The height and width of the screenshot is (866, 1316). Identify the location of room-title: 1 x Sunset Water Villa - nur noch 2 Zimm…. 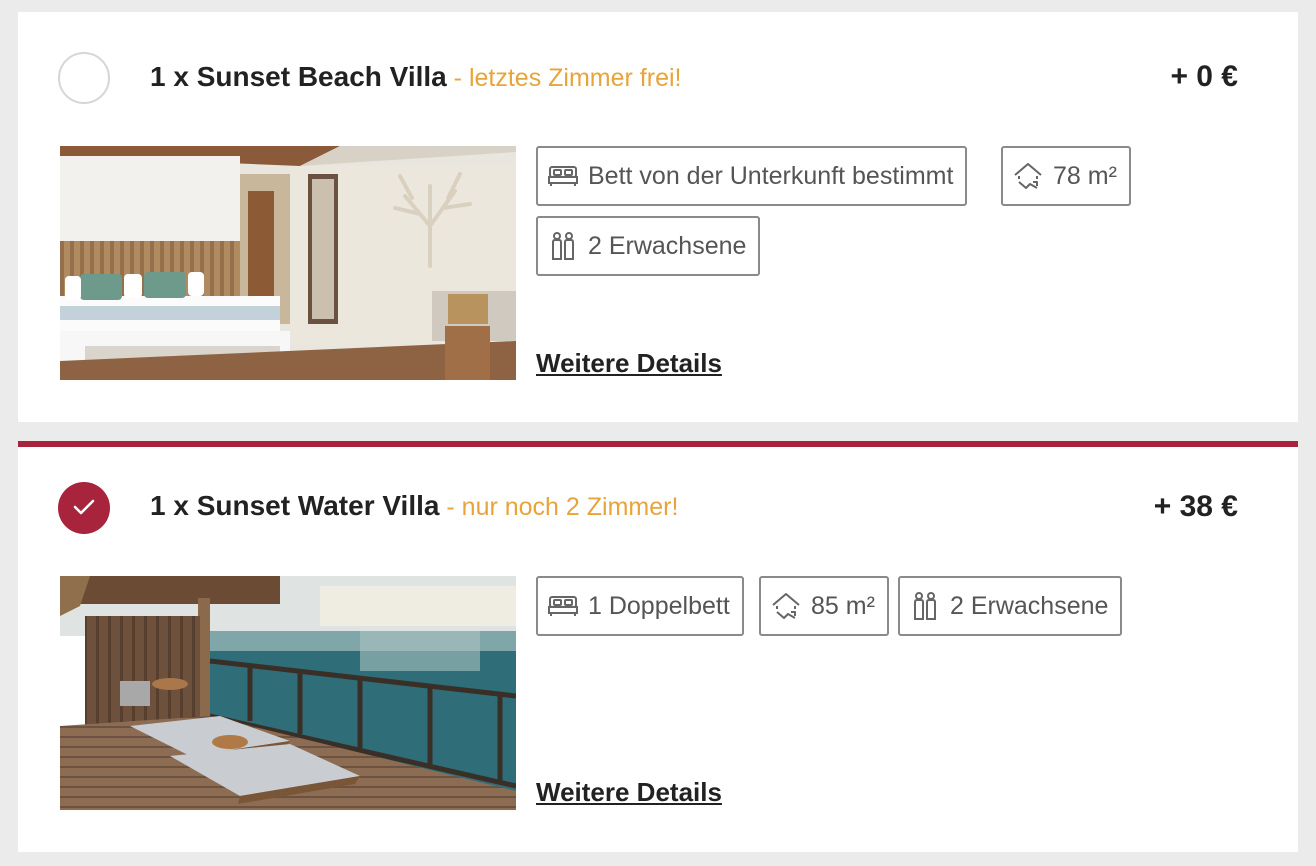
(414, 506).